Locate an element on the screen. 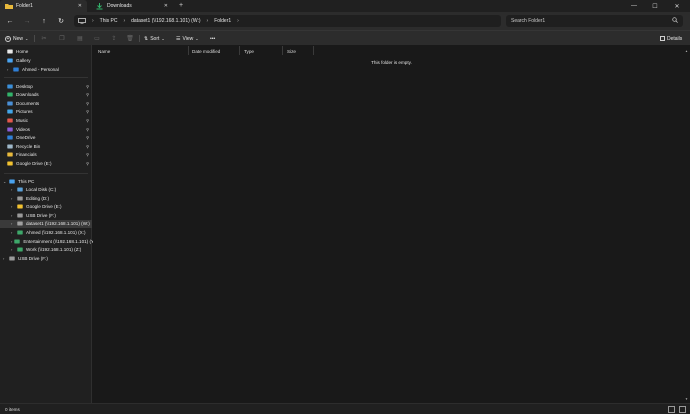  up-button: ↑ is located at coordinates (44, 21).